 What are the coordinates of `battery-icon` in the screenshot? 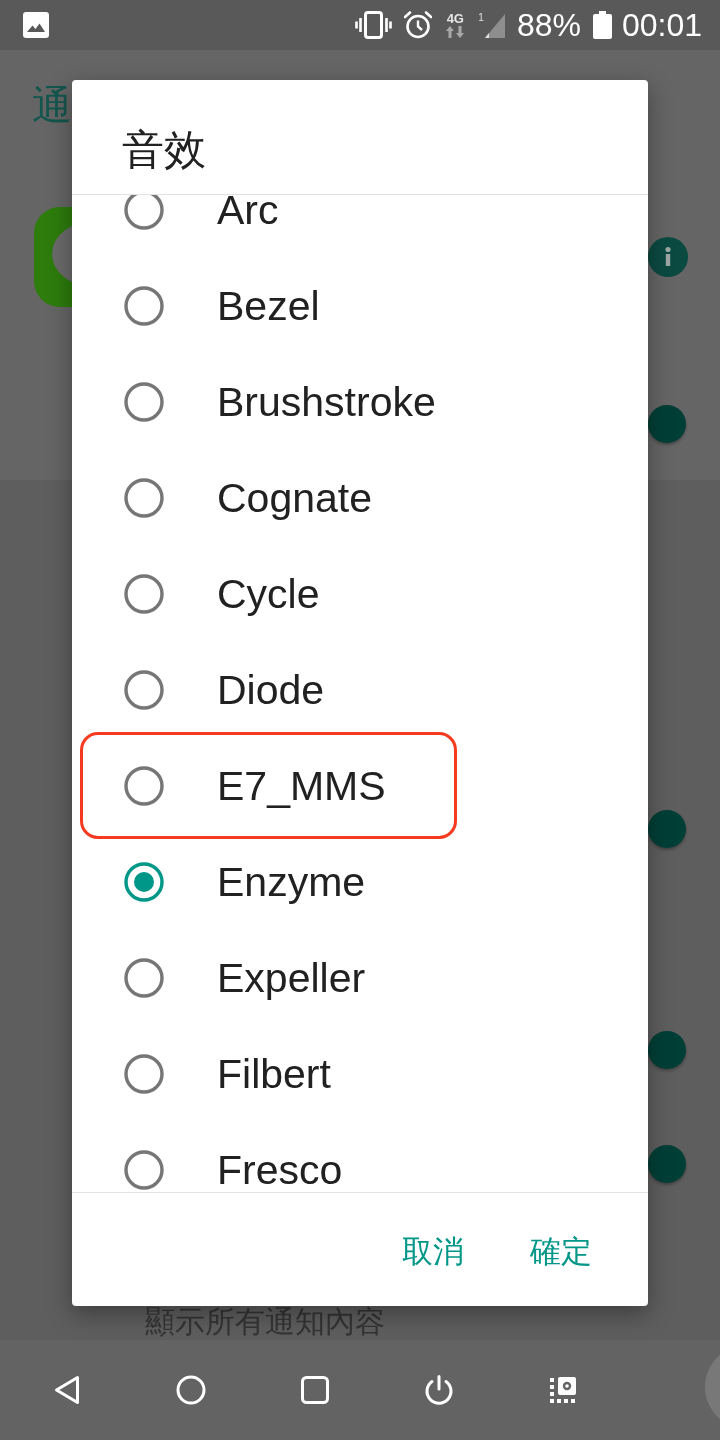 It's located at (602, 25).